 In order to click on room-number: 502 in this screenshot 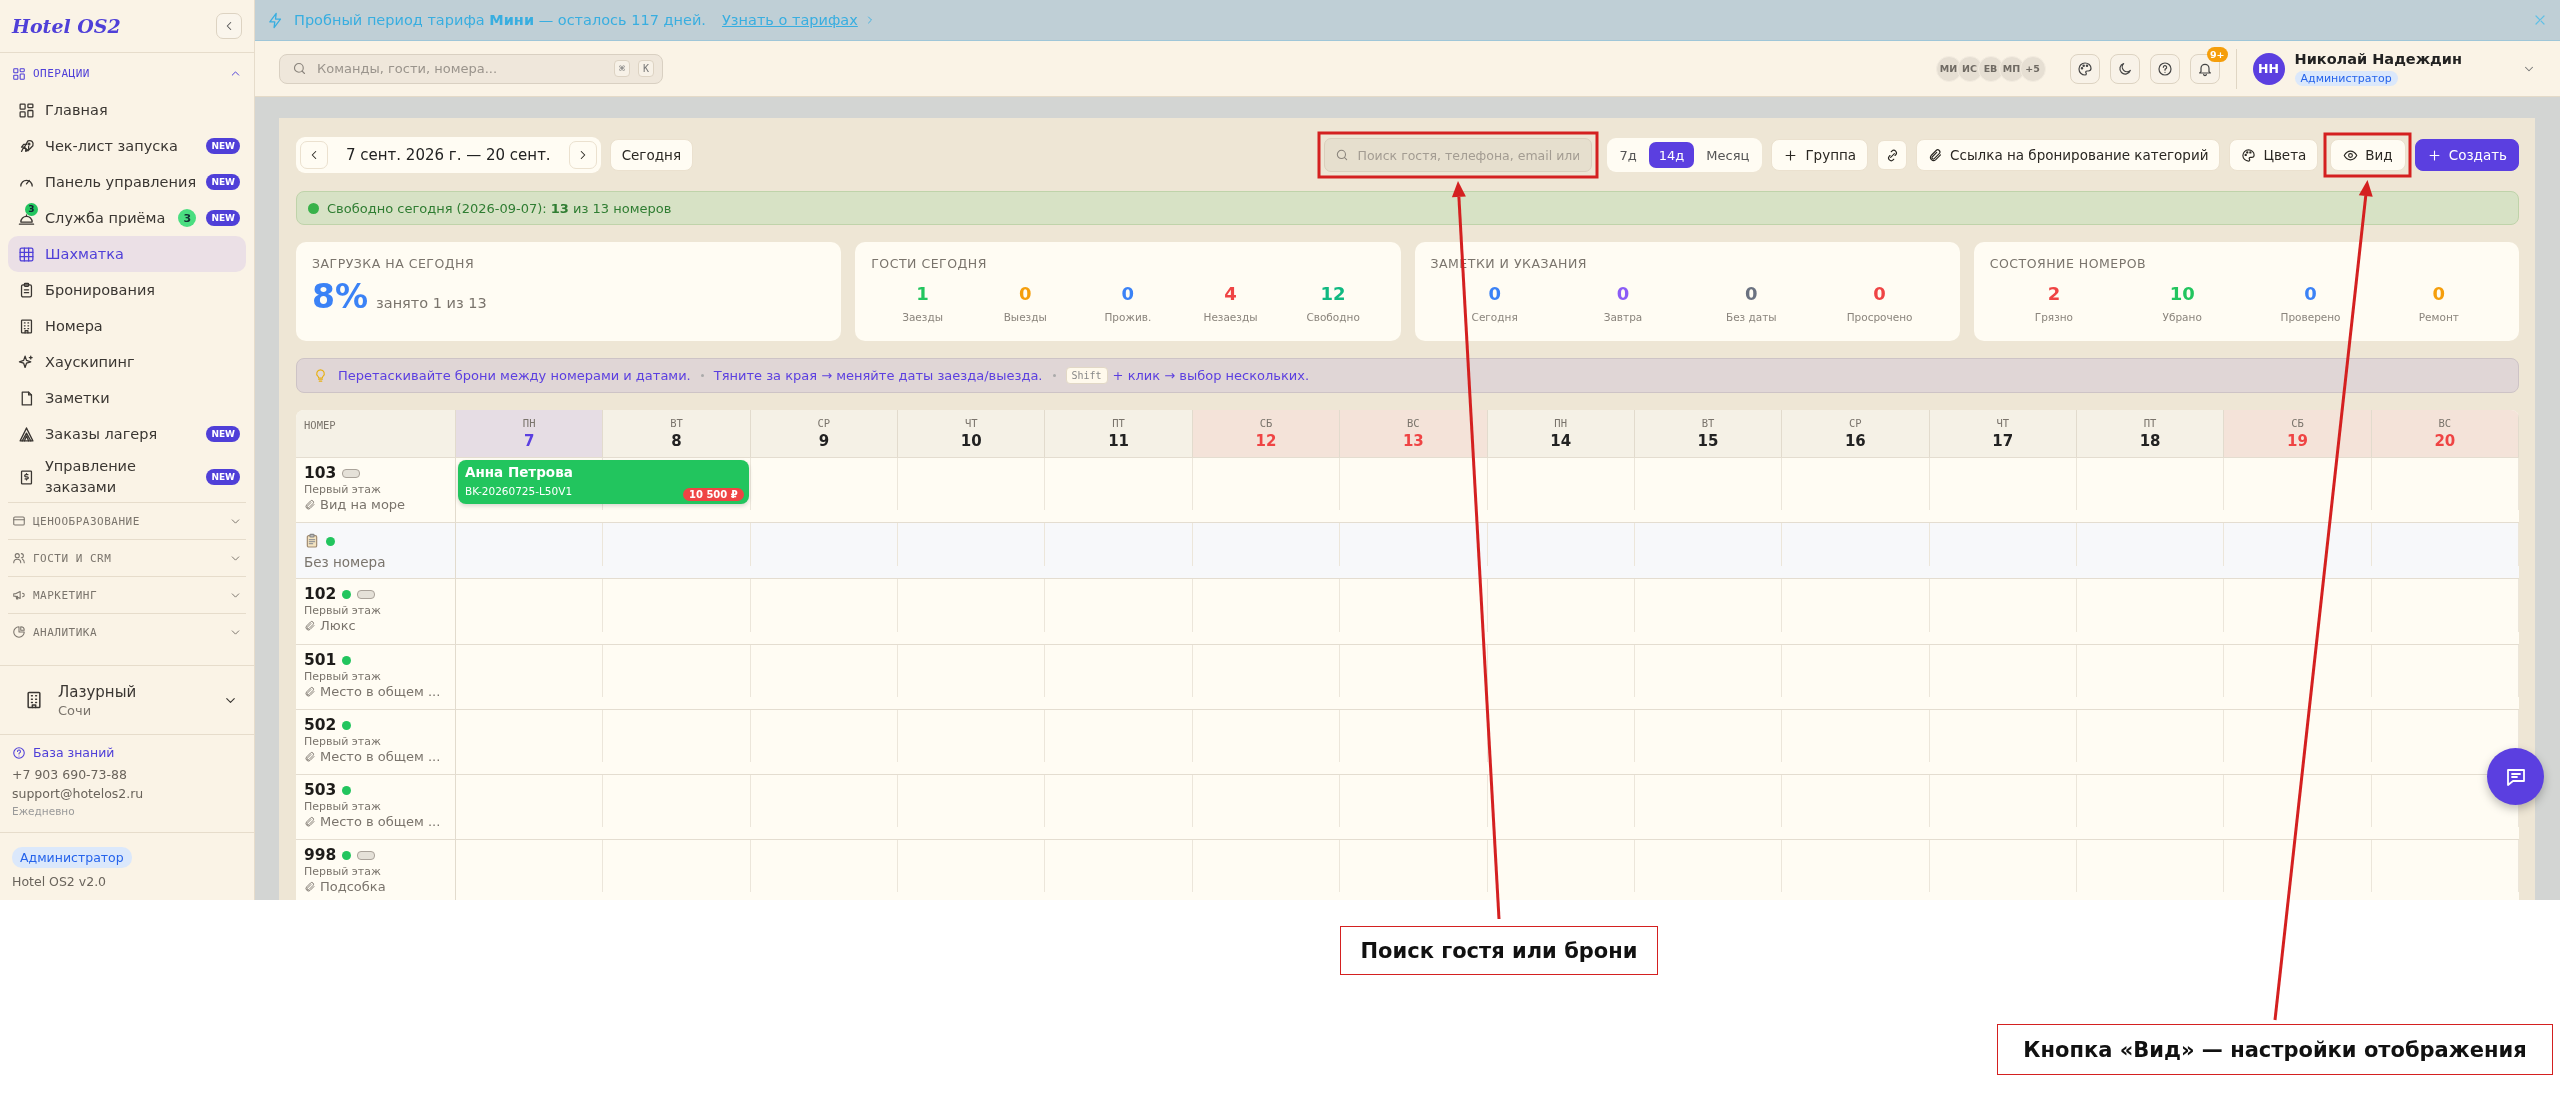, I will do `click(320, 725)`.